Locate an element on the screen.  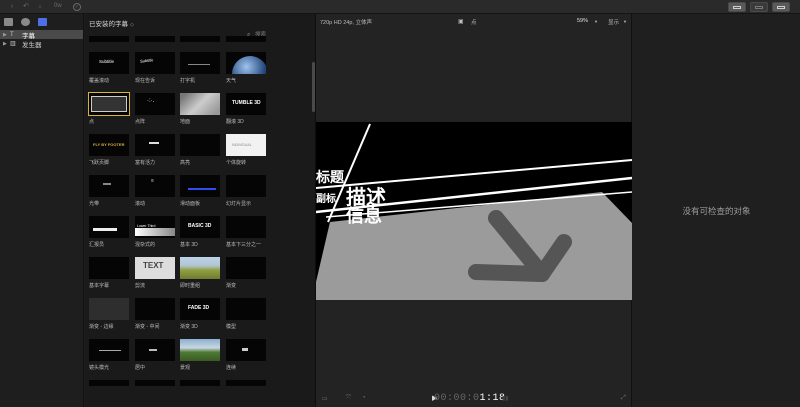
timeline-layout-button is located at coordinates (759, 7).